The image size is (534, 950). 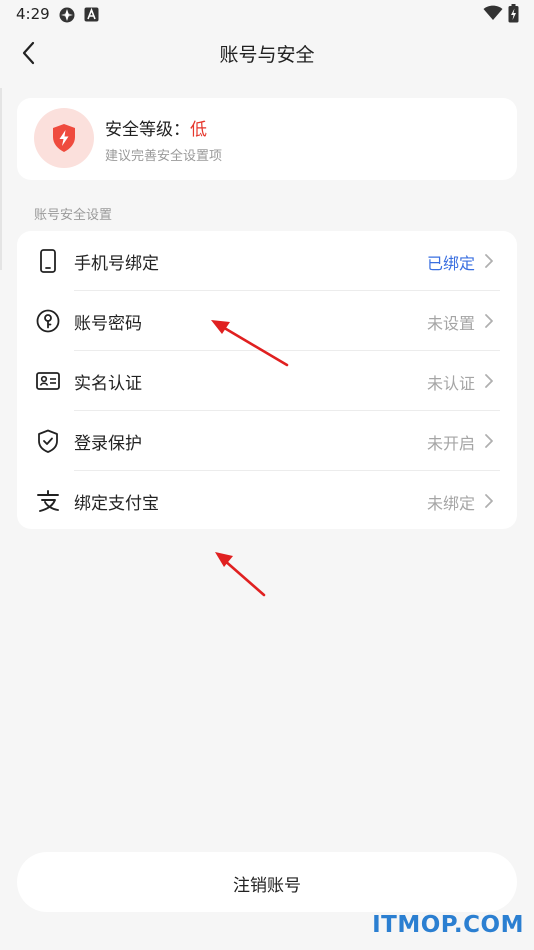 What do you see at coordinates (73, 215) in the screenshot?
I see `section-title: 账号安全设置` at bounding box center [73, 215].